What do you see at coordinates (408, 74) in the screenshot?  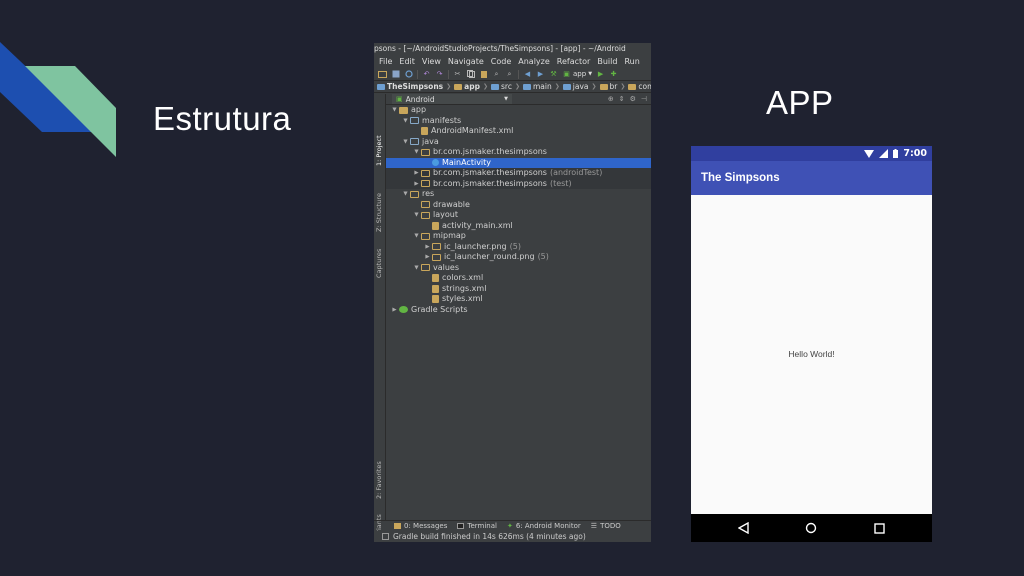 I see `sync-icon` at bounding box center [408, 74].